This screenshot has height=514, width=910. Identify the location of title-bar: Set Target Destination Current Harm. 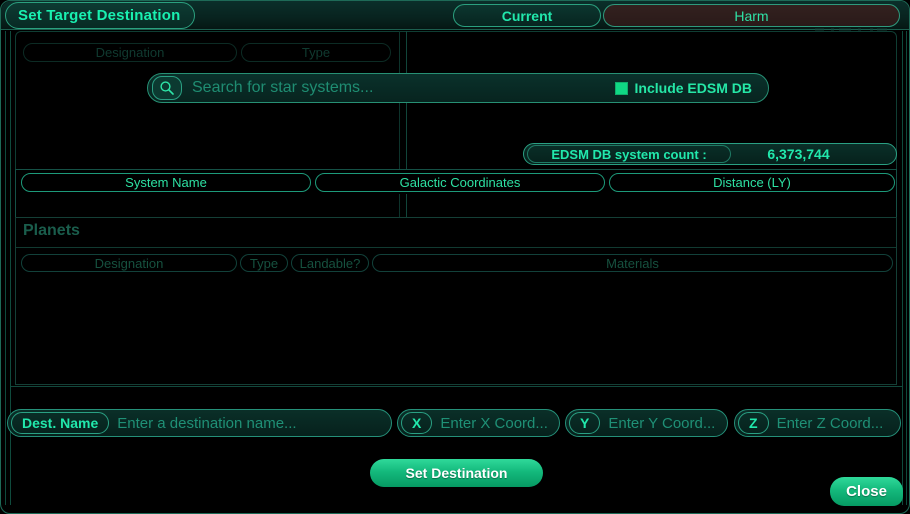
(455, 15).